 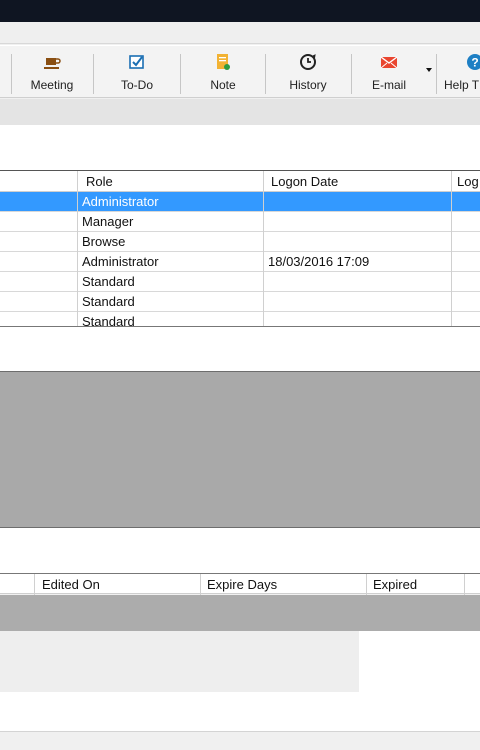 I want to click on todo-button: To-Do, so click(x=137, y=72).